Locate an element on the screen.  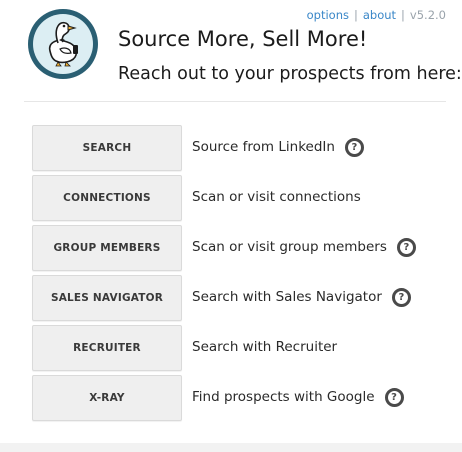
duck-logo-icon is located at coordinates (63, 44).